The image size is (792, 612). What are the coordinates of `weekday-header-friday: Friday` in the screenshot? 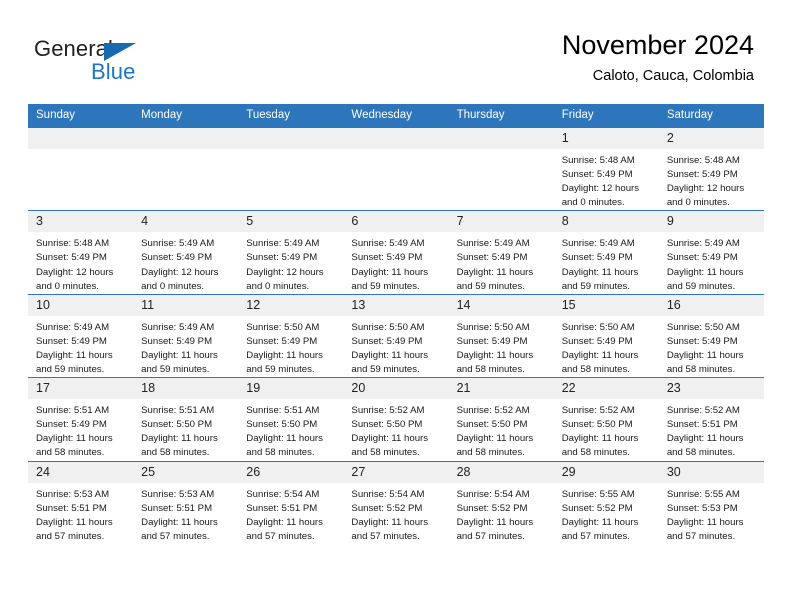 It's located at (606, 116).